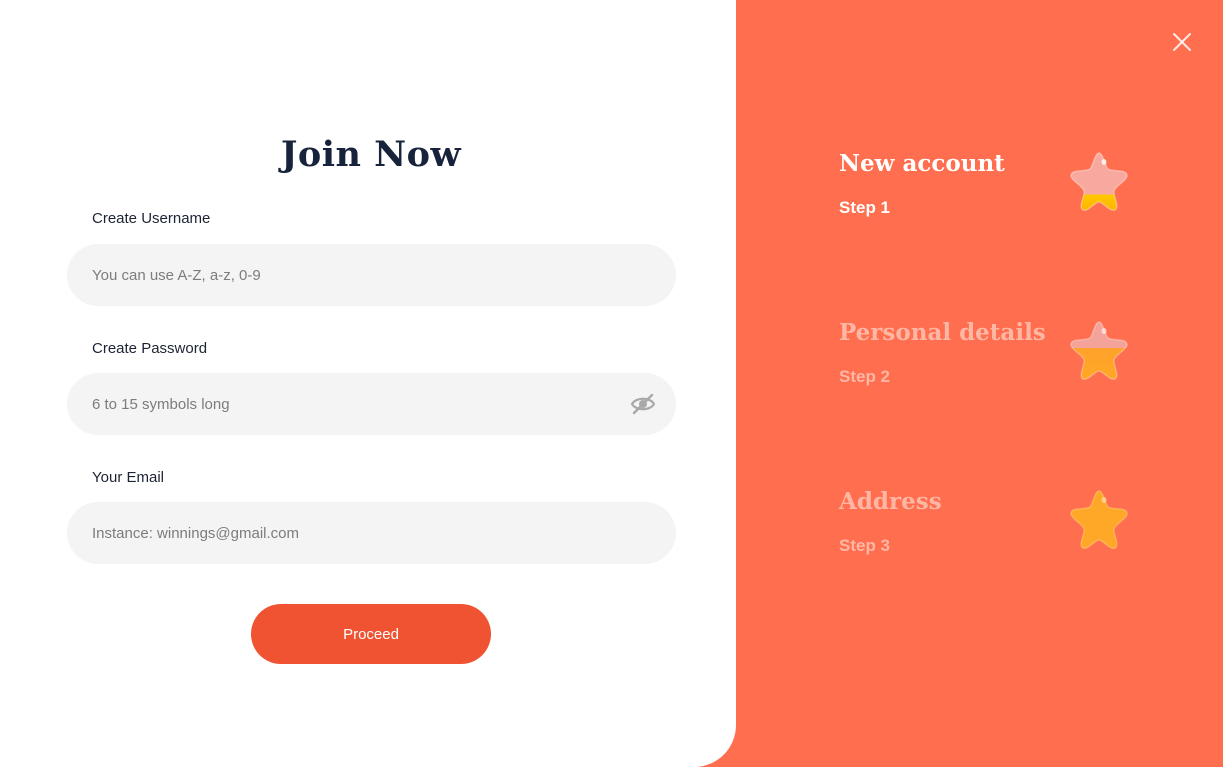 The image size is (1223, 767). Describe the element at coordinates (128, 477) in the screenshot. I see `email-label: Your Email` at that location.